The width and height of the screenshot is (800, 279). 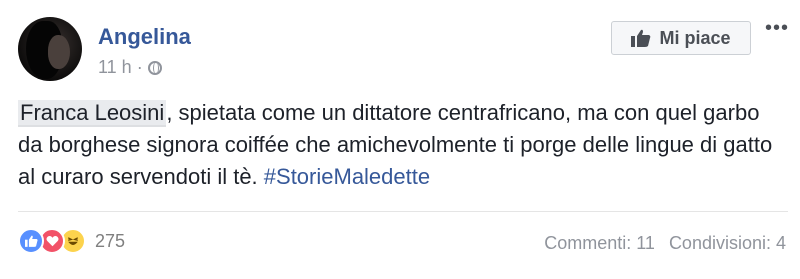 What do you see at coordinates (403, 211) in the screenshot?
I see `divider` at bounding box center [403, 211].